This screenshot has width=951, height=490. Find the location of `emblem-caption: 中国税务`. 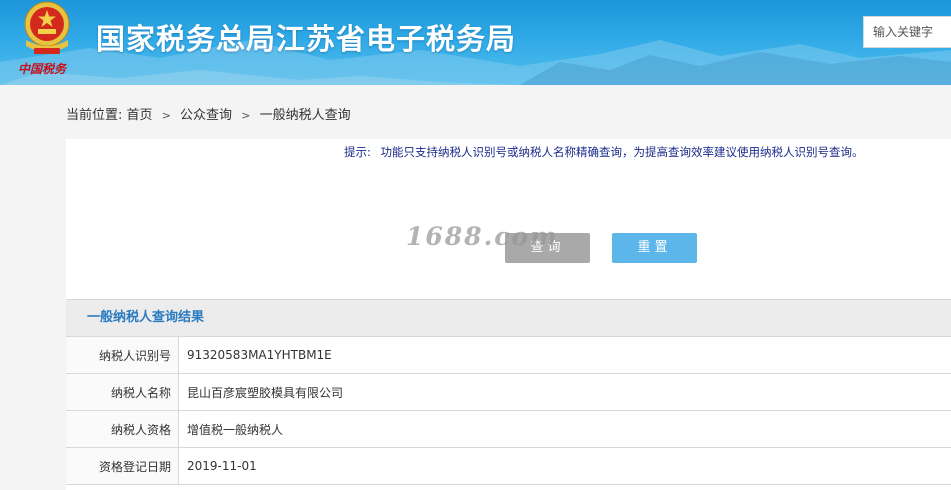

emblem-caption: 中国税务 is located at coordinates (48, 68).